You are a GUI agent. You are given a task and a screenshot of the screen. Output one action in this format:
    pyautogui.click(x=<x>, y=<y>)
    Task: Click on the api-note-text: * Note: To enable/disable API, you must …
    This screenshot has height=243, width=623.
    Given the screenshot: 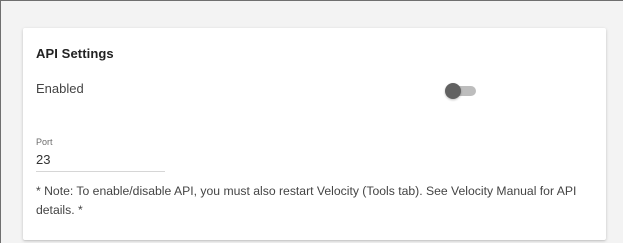 What is the action you would take?
    pyautogui.click(x=306, y=200)
    